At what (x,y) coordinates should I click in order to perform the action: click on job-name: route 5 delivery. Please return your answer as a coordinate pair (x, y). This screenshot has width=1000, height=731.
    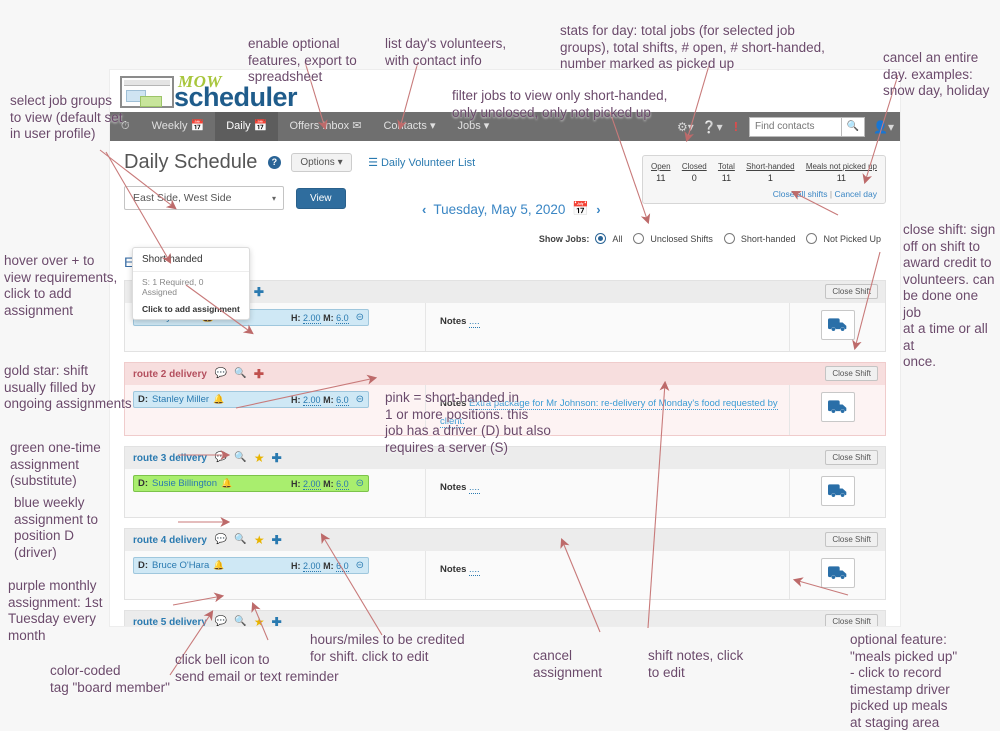
    Looking at the image, I should click on (170, 622).